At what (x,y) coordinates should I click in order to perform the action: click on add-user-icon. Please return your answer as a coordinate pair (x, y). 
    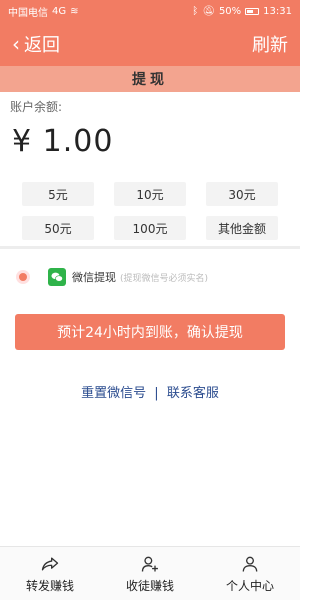
    Looking at the image, I should click on (149, 564).